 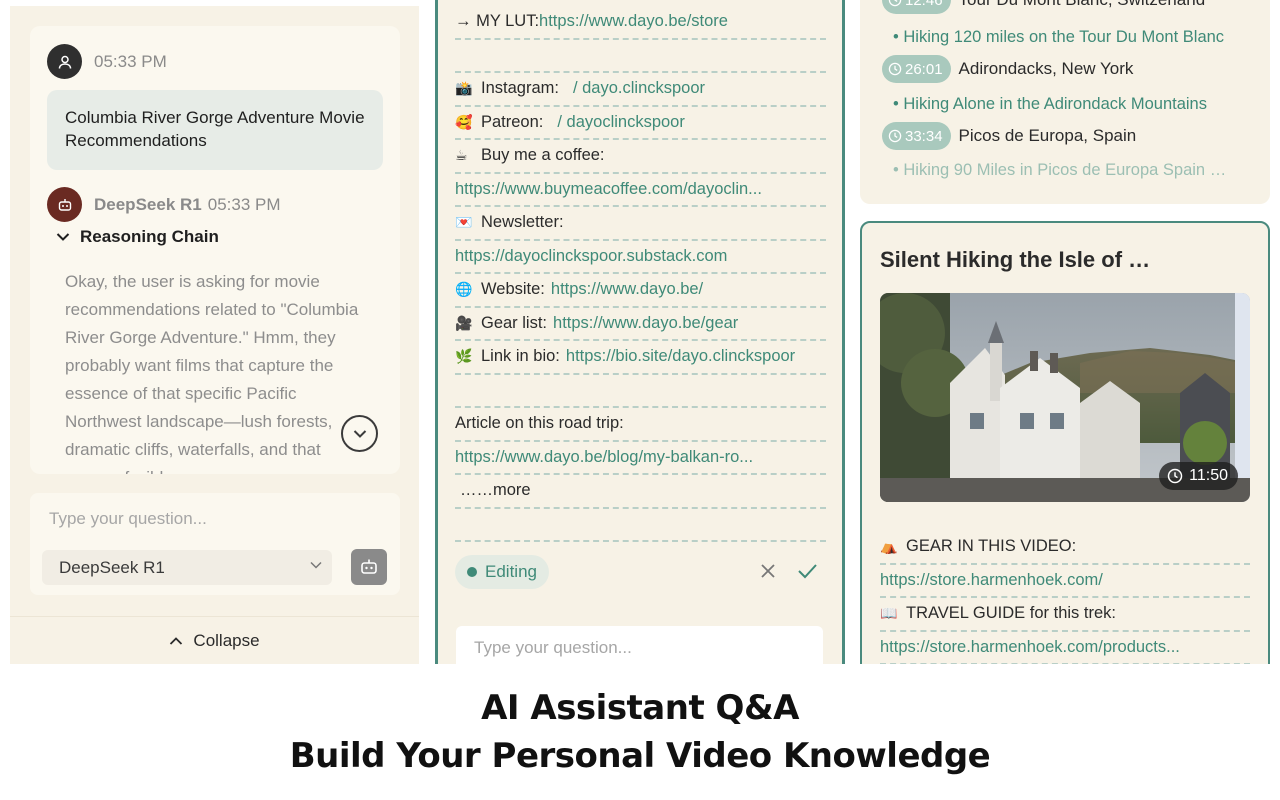 What do you see at coordinates (226, 640) in the screenshot?
I see `collapse-label: Collapse` at bounding box center [226, 640].